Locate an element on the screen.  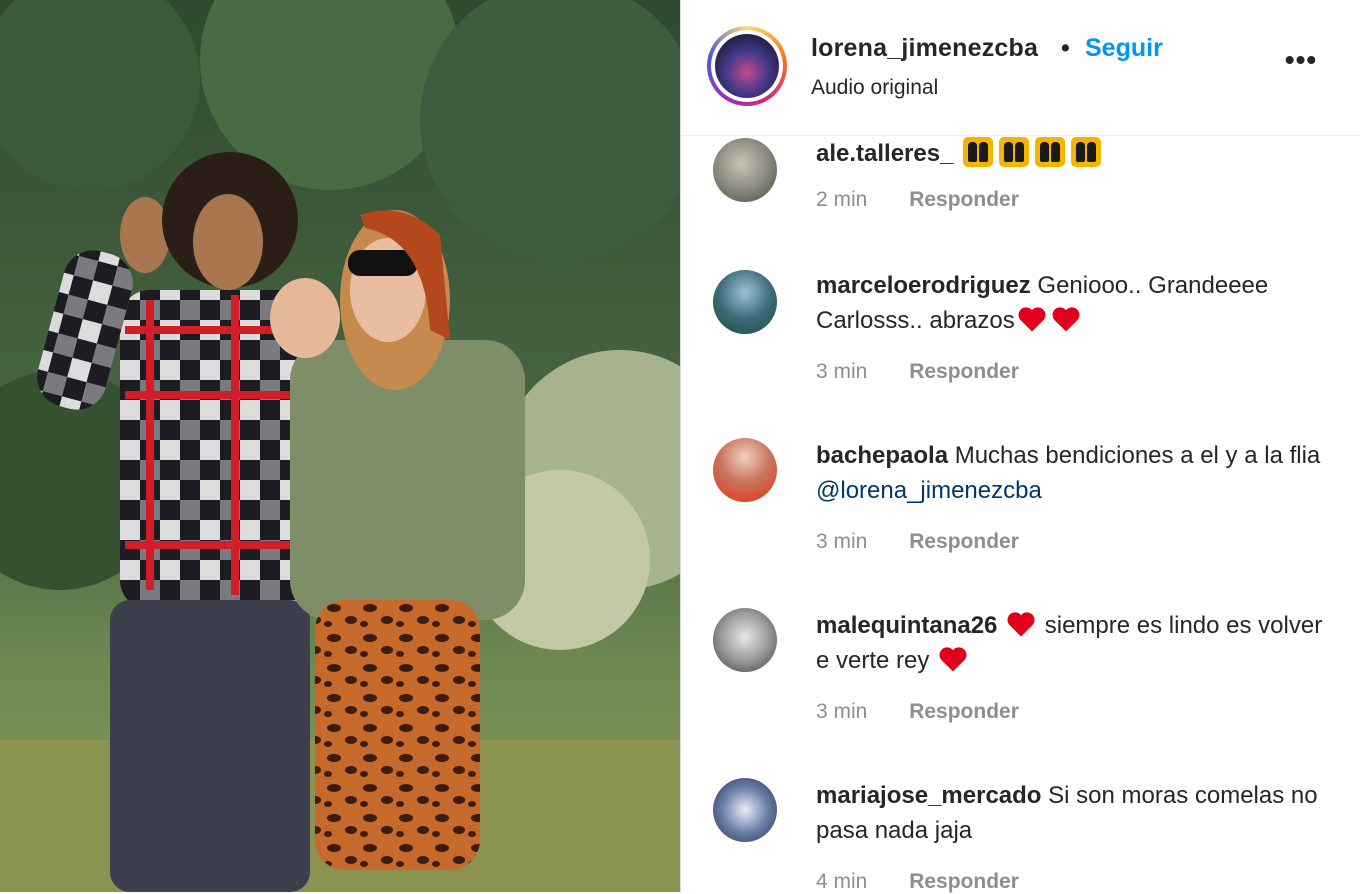
comment-username: ale.talleres_ is located at coordinates (884, 153).